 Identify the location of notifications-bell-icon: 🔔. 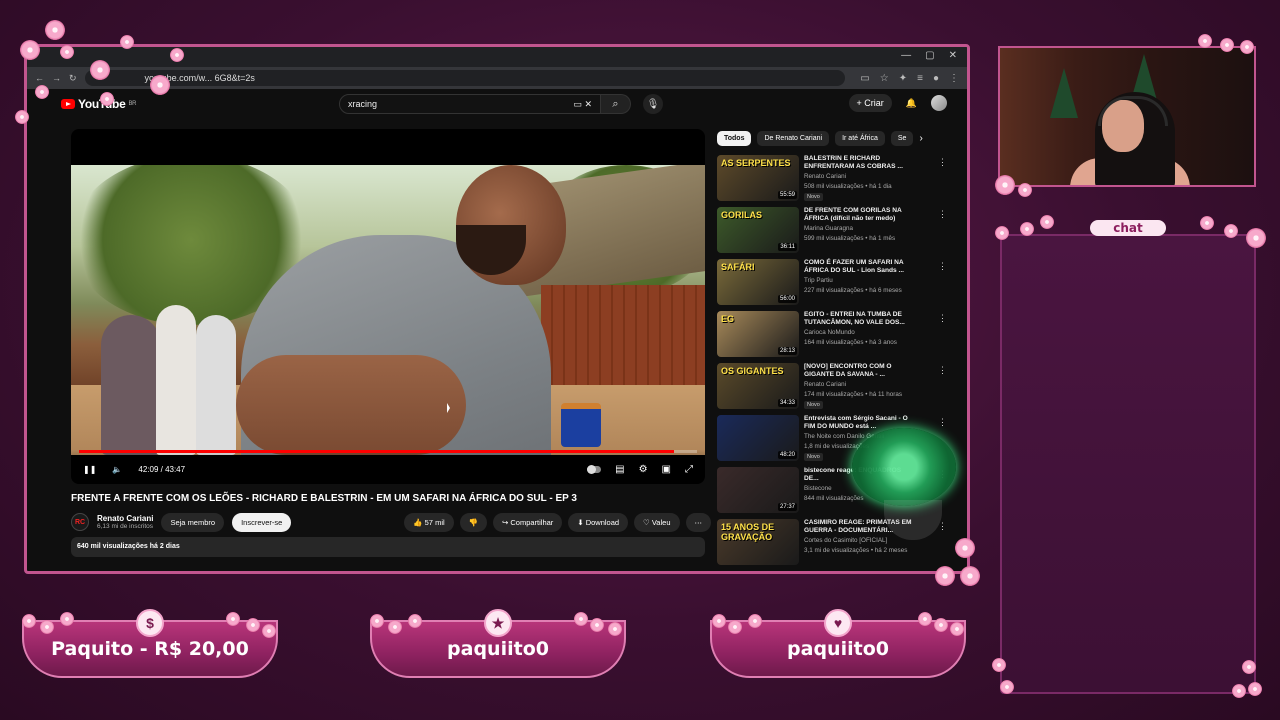
(911, 103).